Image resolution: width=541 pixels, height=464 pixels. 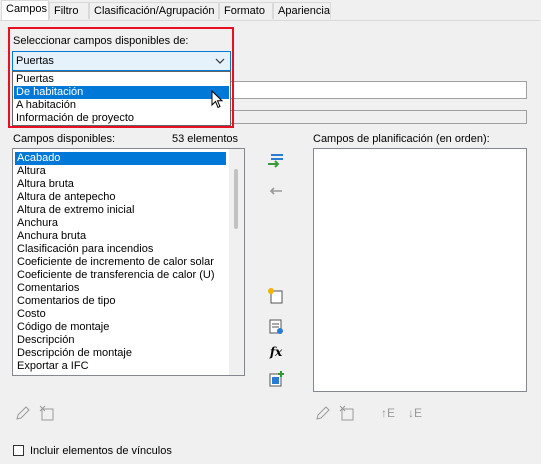 What do you see at coordinates (415, 413) in the screenshot?
I see `move-down-icon: ↓E` at bounding box center [415, 413].